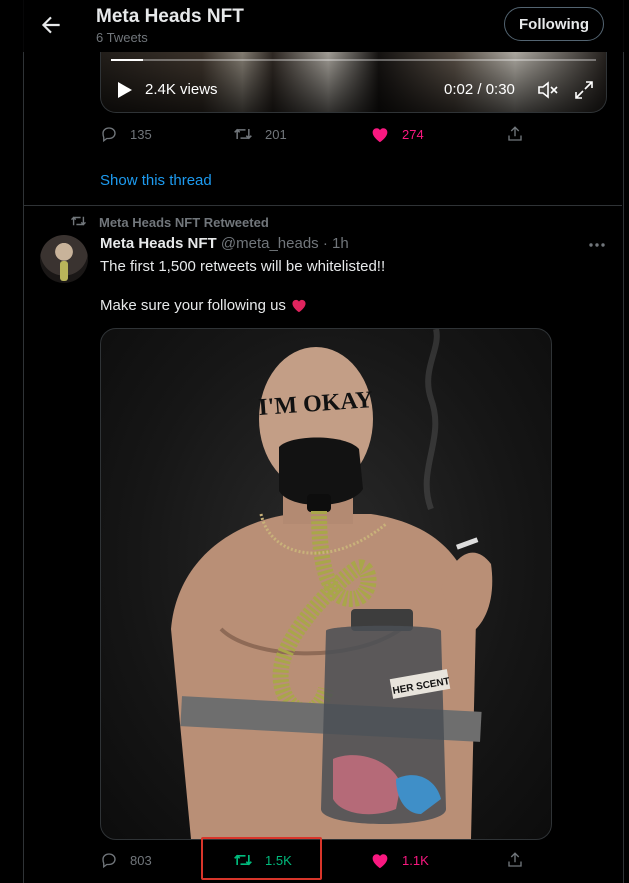 The height and width of the screenshot is (883, 629). I want to click on tweet-text-line2: Make sure your following us, so click(204, 307).